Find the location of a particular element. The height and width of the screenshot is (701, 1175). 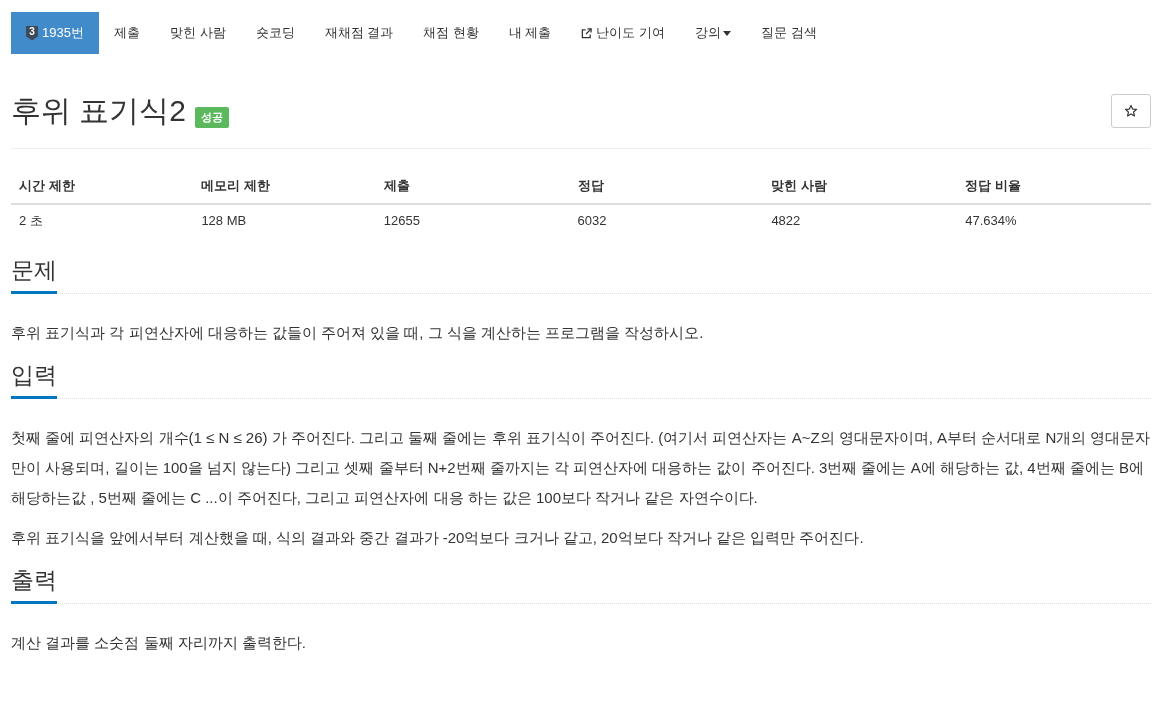

table-cell: 128 MB is located at coordinates (284, 221).